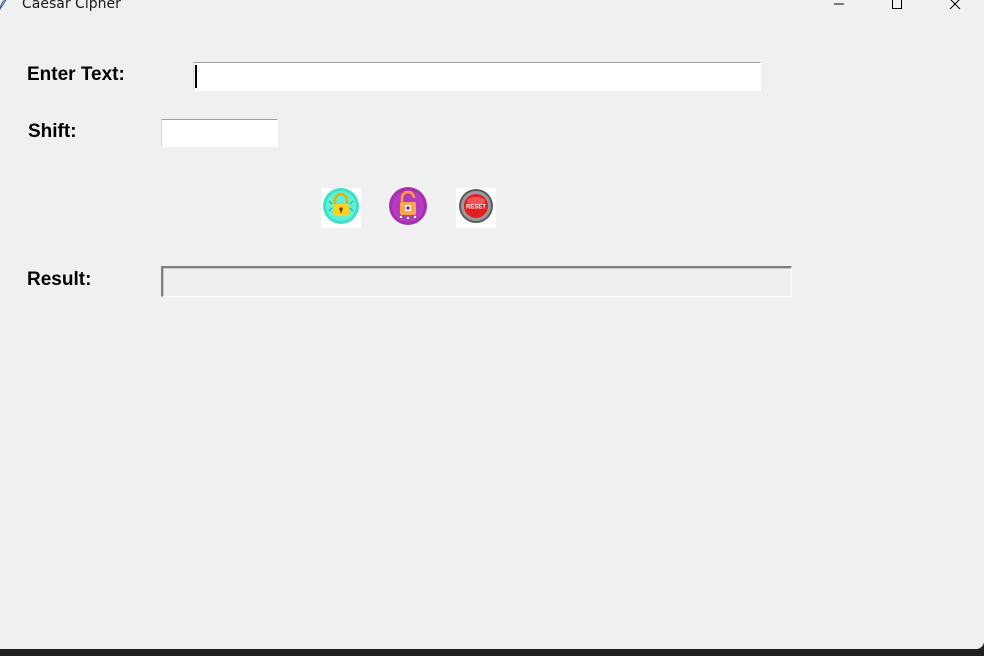  I want to click on reset-icon: RESET, so click(476, 208).